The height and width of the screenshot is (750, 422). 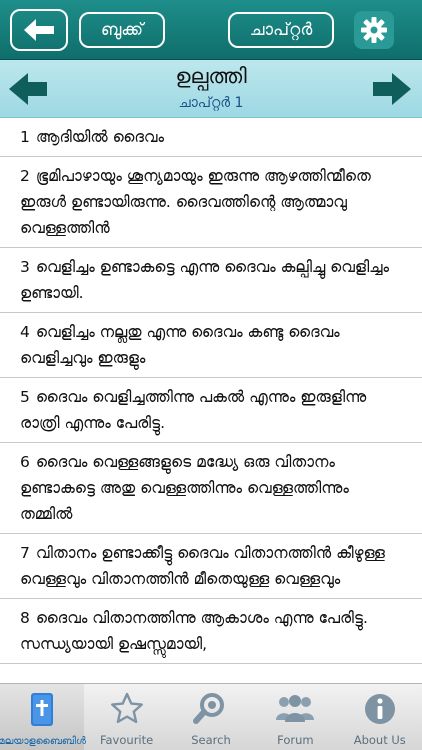 I want to click on settings-button, so click(x=374, y=30).